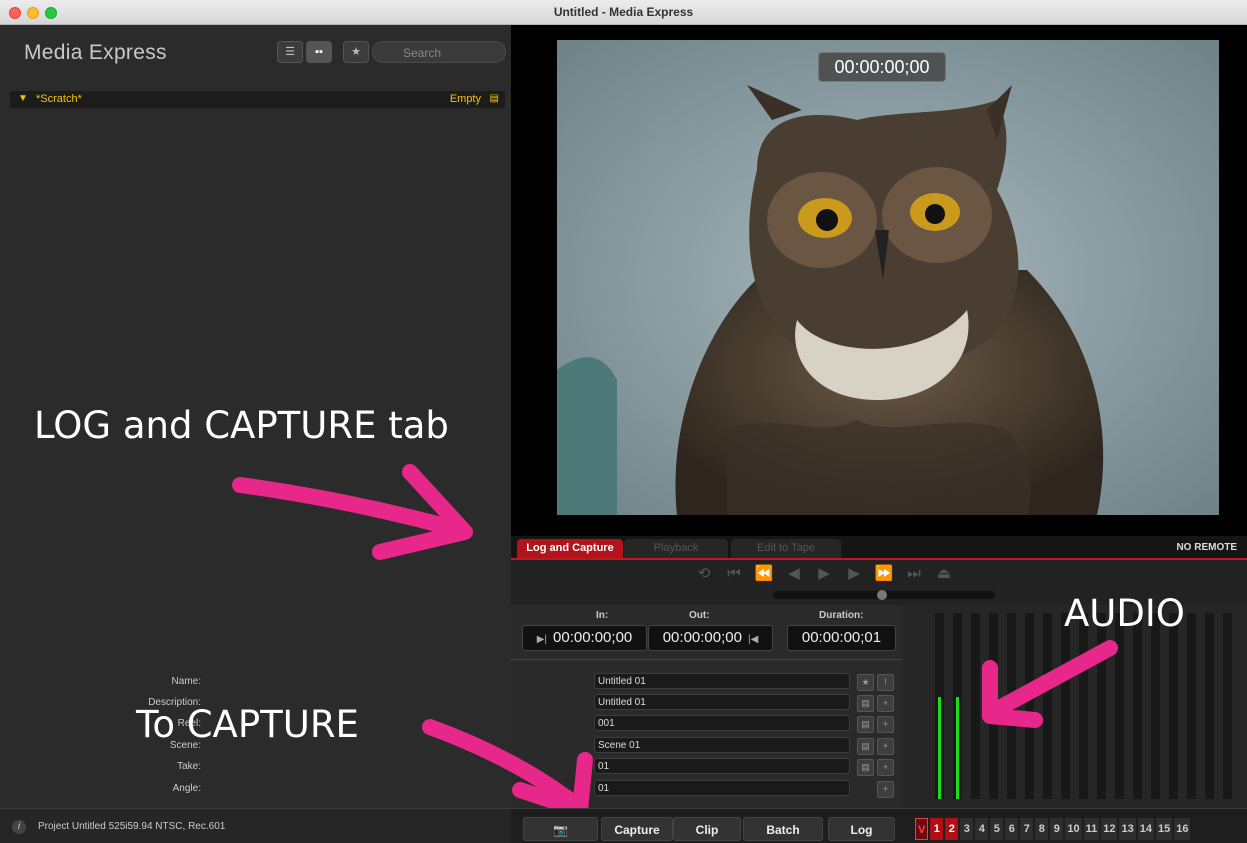 This screenshot has height=843, width=1247. Describe the element at coordinates (1091, 829) in the screenshot. I see `channel-11: 11` at that location.